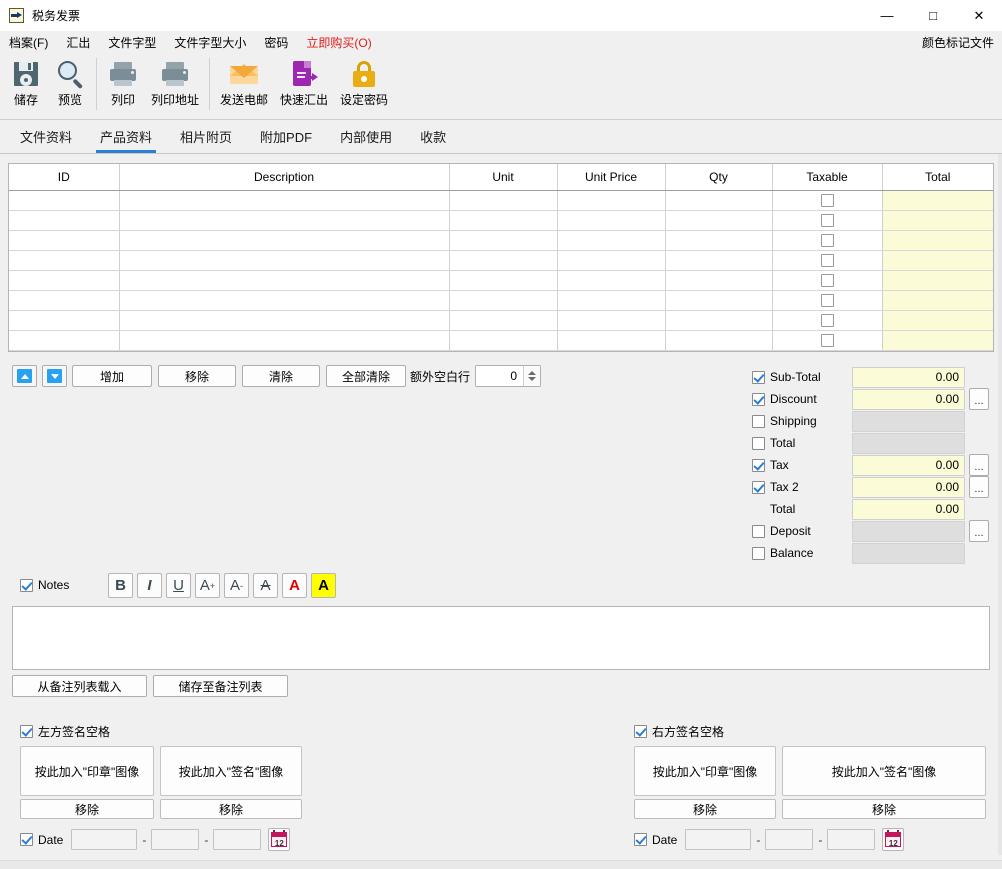  Describe the element at coordinates (366, 136) in the screenshot. I see `tab-internal-use: 内部使用` at that location.